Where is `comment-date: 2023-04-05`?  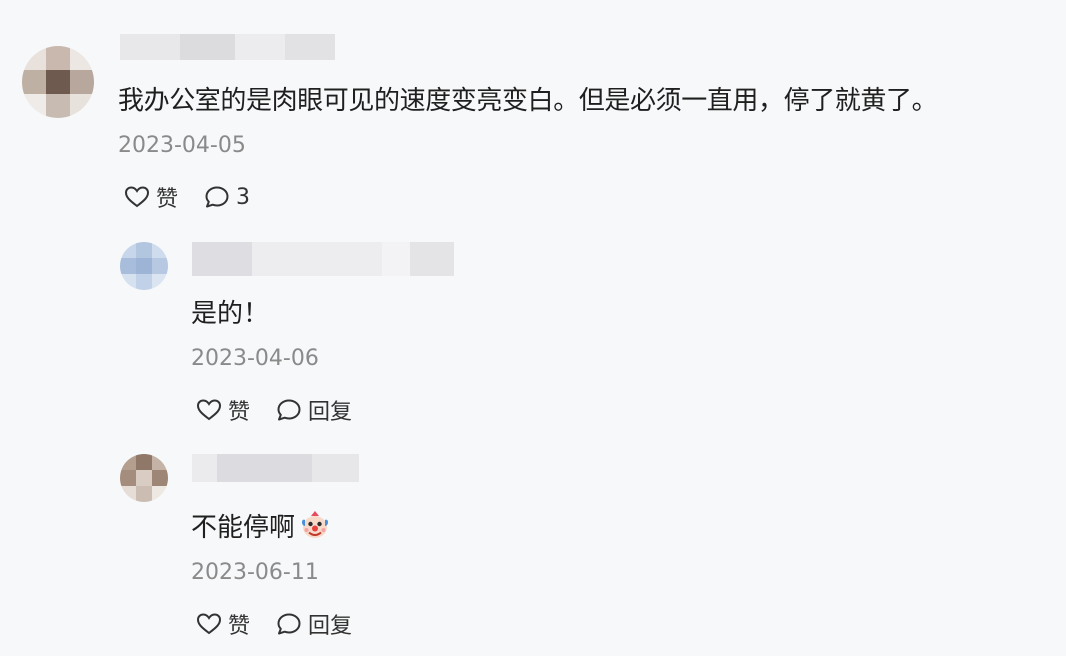 comment-date: 2023-04-05 is located at coordinates (182, 145).